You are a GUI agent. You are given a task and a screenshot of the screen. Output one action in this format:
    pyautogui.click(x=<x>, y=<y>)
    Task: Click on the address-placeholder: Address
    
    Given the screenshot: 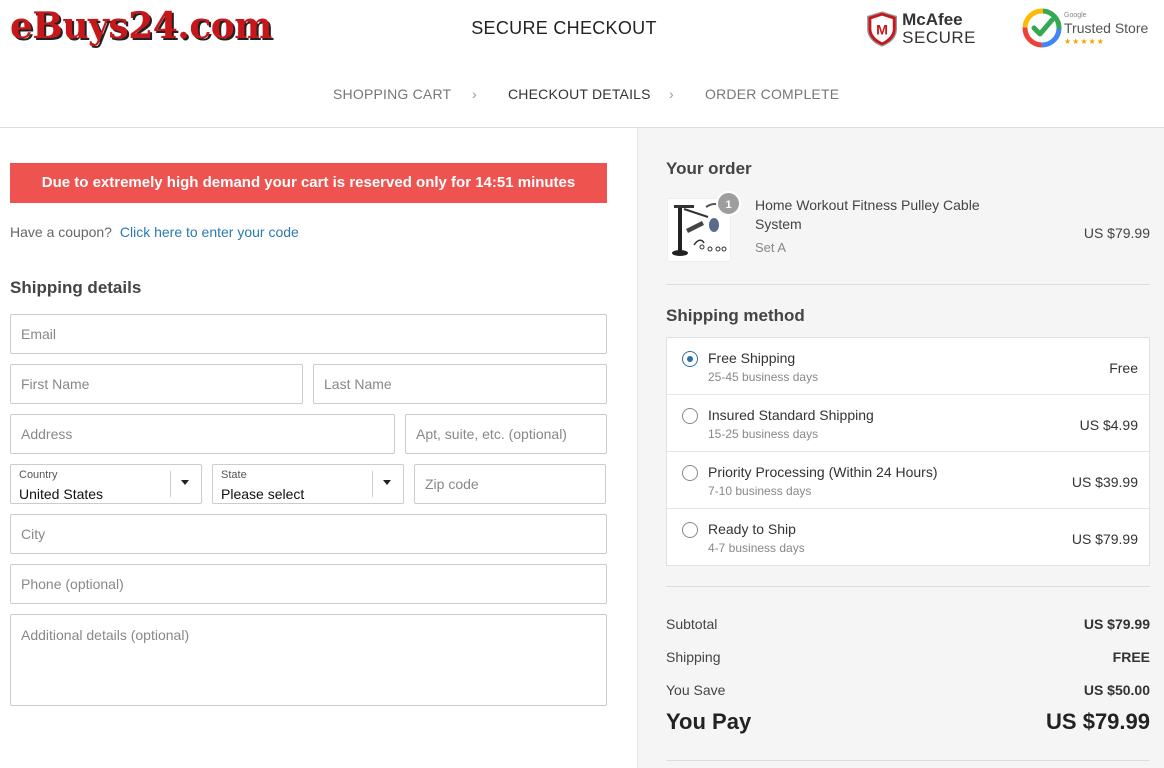 What is the action you would take?
    pyautogui.click(x=47, y=434)
    